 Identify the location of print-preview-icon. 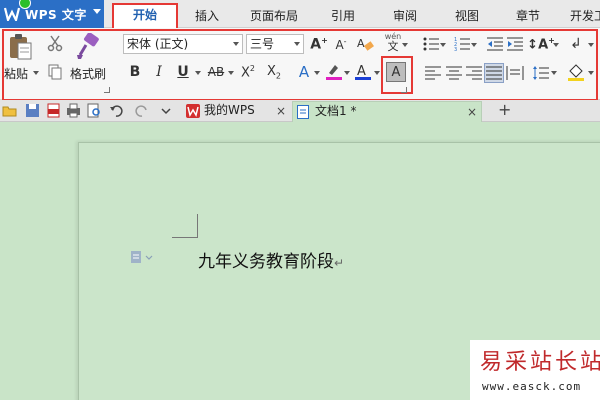
(94, 110).